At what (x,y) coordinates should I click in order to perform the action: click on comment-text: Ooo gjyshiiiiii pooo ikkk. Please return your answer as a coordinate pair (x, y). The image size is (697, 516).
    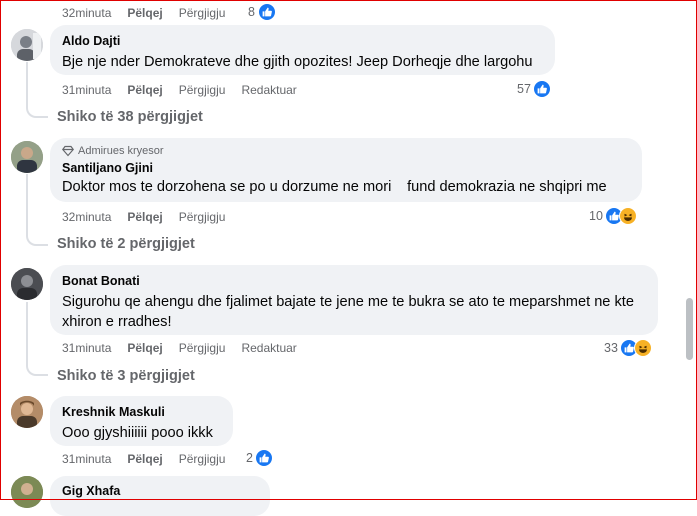
    Looking at the image, I should click on (137, 433).